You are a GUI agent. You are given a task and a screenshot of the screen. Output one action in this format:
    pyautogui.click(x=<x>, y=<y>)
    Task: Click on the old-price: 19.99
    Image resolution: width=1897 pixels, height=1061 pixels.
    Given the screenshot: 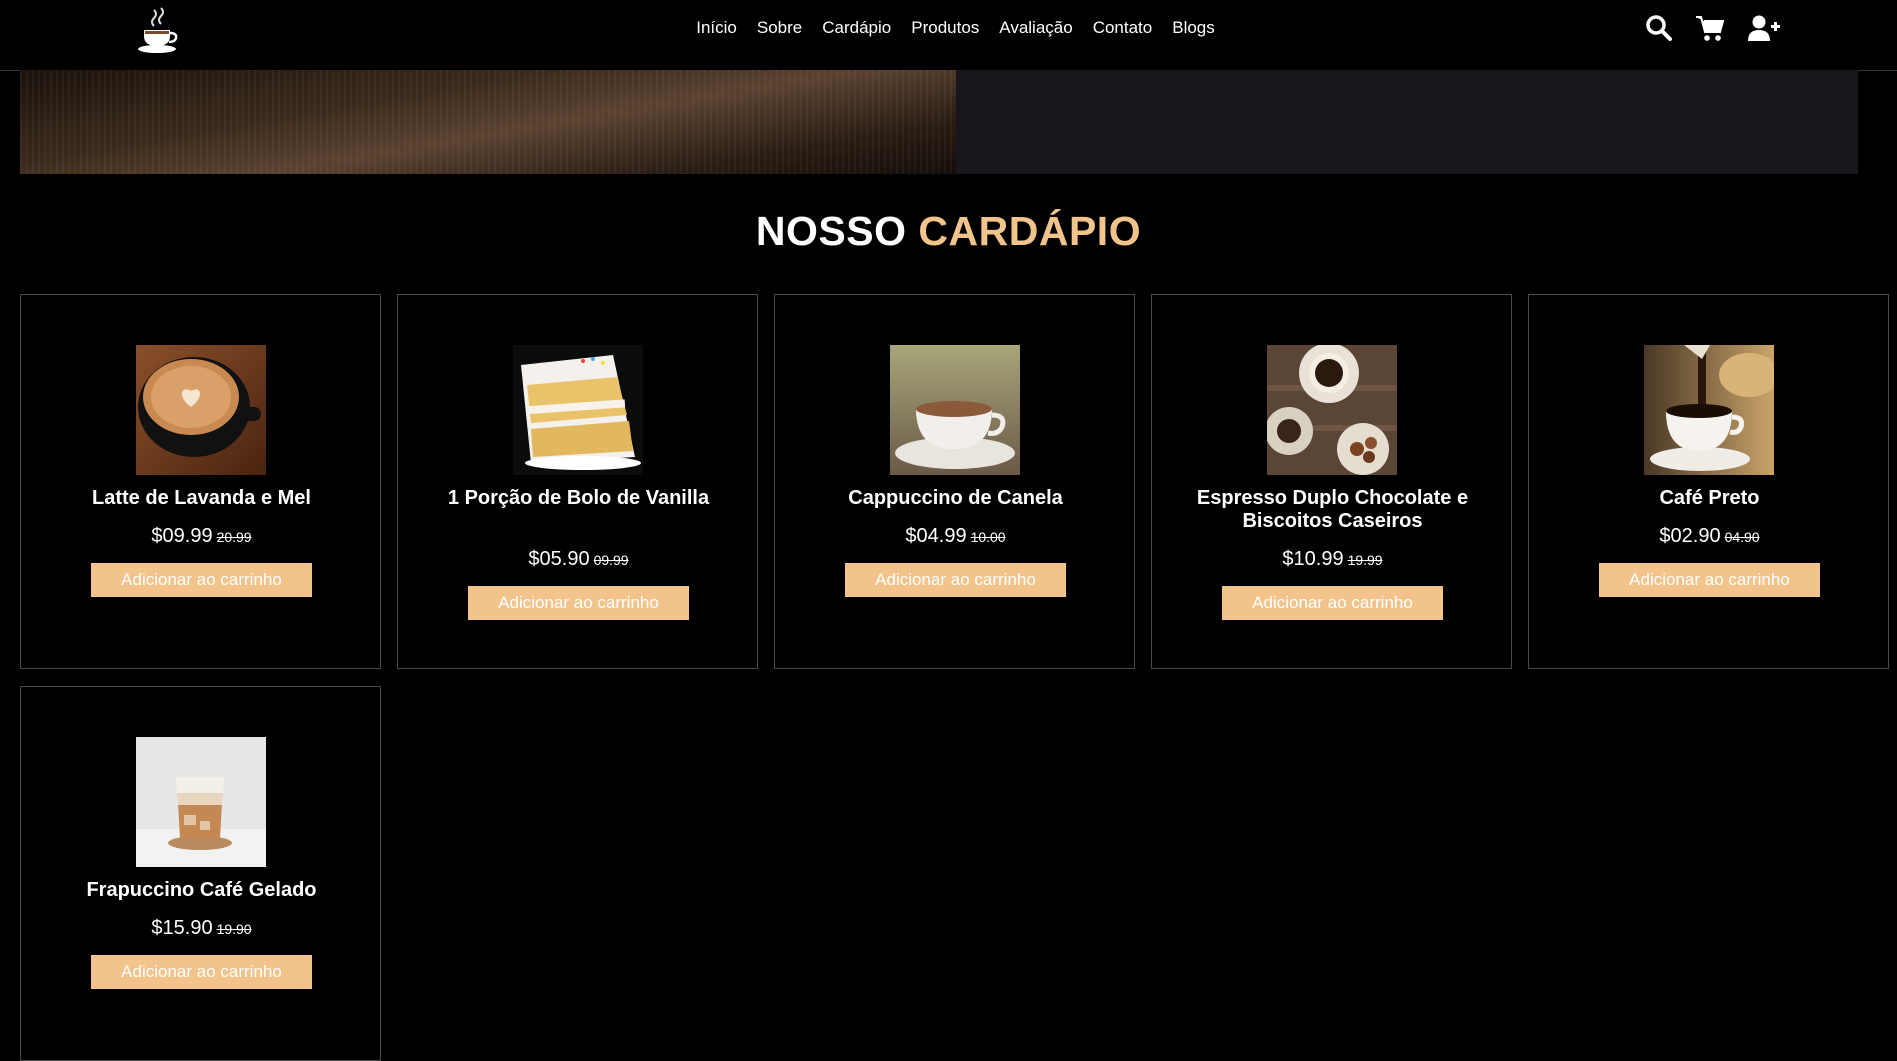 What is the action you would take?
    pyautogui.click(x=1365, y=560)
    